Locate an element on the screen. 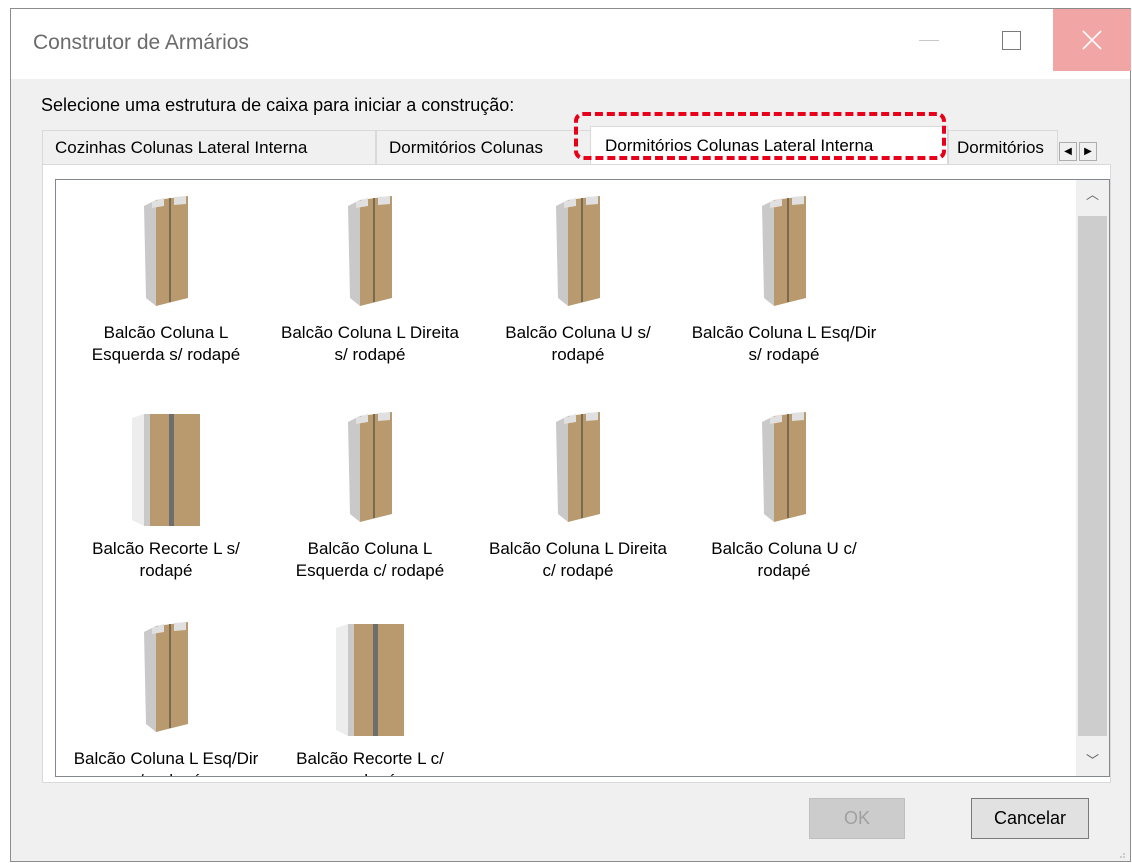  list-item: Balcão Coluna L Esquerda c/ rodapé is located at coordinates (370, 496).